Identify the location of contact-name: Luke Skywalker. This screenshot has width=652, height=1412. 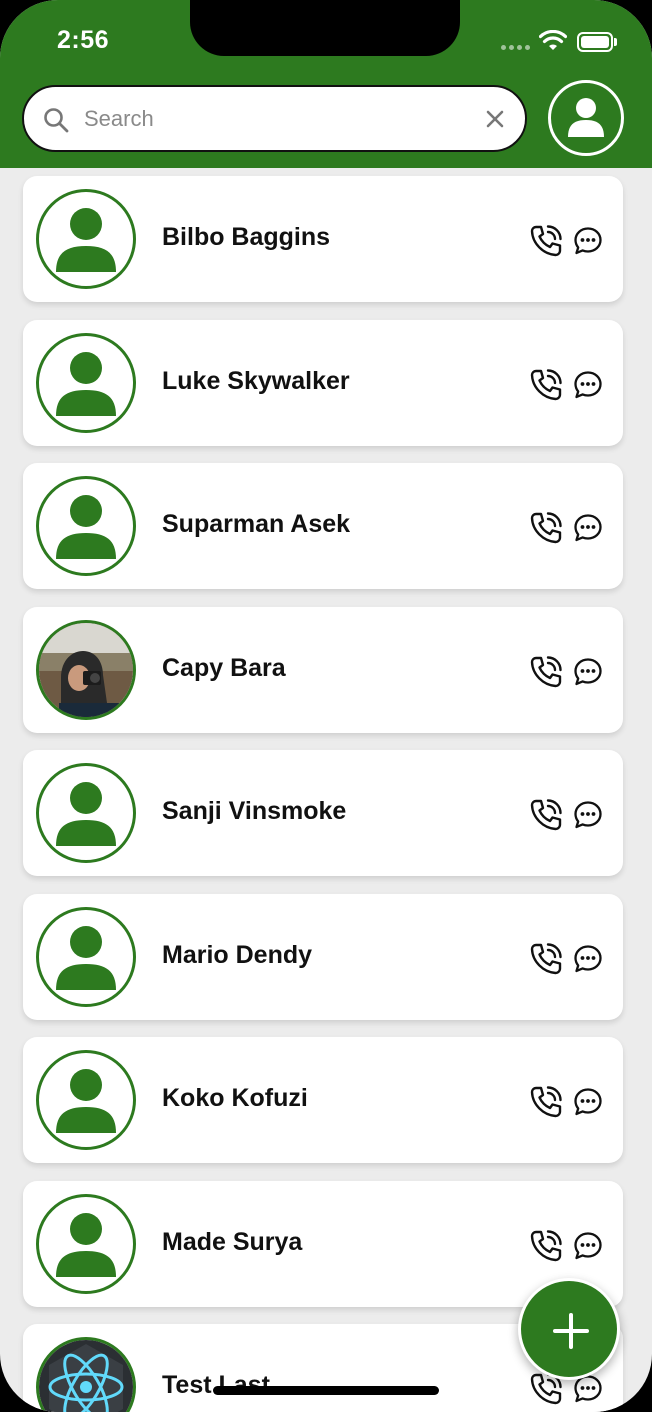
(256, 380).